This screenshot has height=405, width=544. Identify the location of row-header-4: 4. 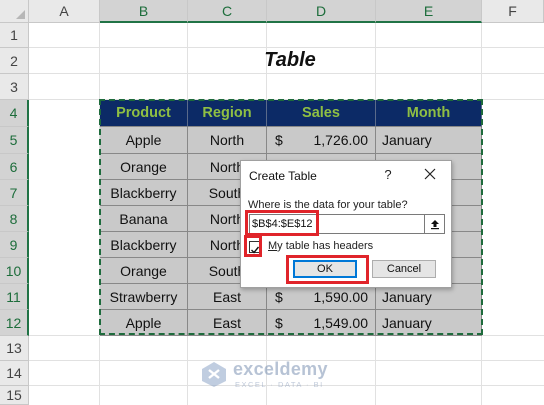
(14, 113).